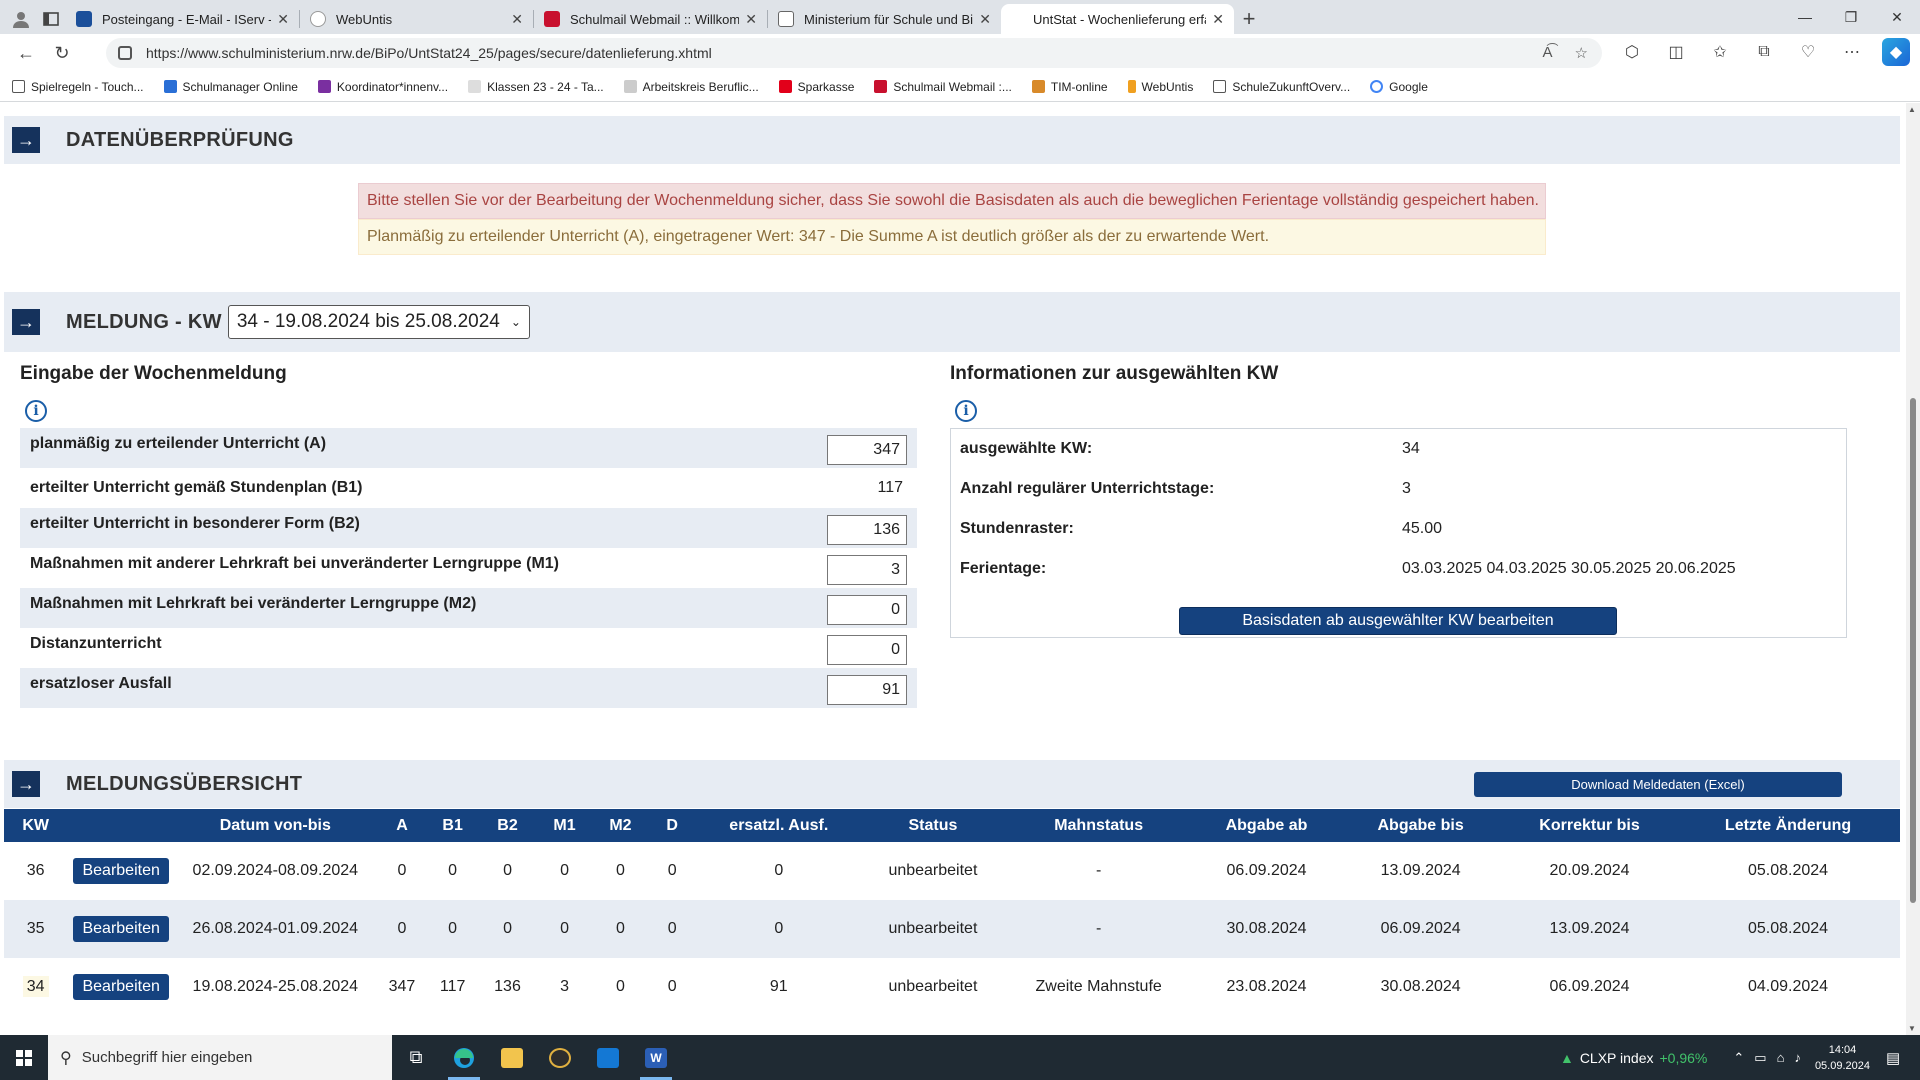 This screenshot has height=1080, width=1920. Describe the element at coordinates (1160, 87) in the screenshot. I see `bookmark-webuntis: WebUntis` at that location.